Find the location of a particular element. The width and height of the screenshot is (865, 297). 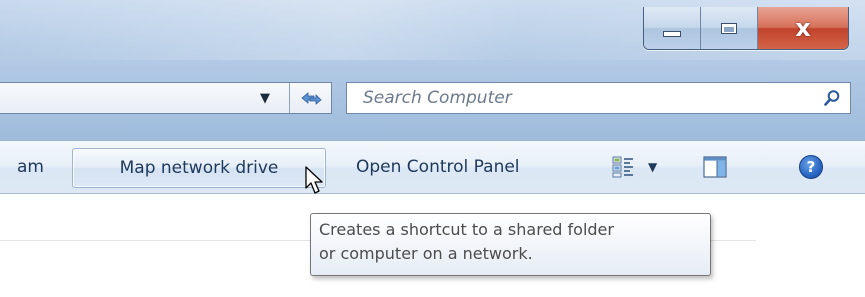

address-bar: ▼ is located at coordinates (166, 98).